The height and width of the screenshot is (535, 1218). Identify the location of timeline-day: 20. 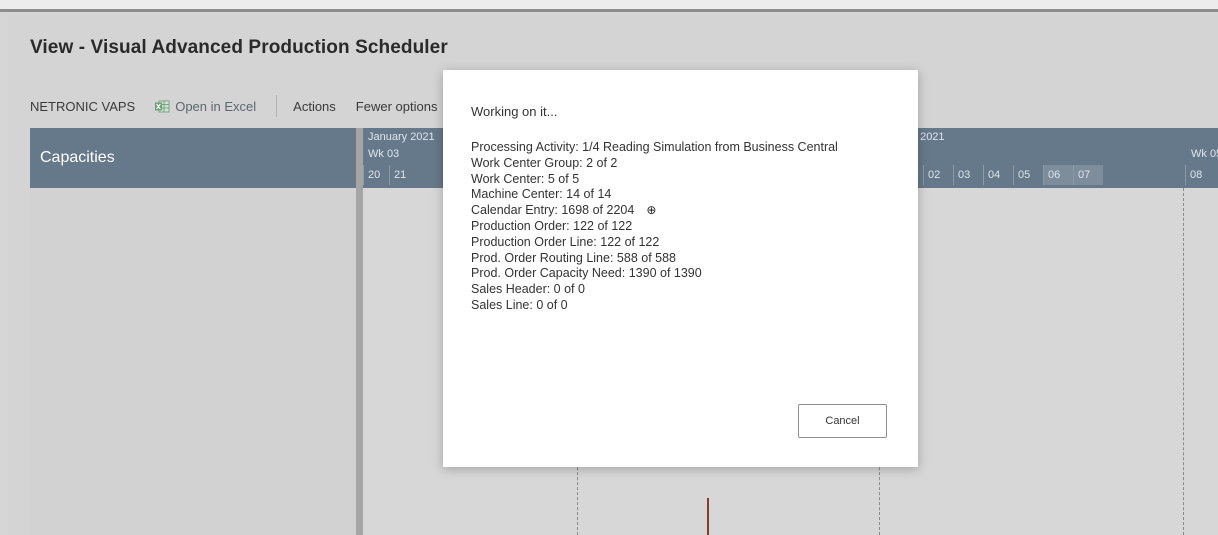
(376, 175).